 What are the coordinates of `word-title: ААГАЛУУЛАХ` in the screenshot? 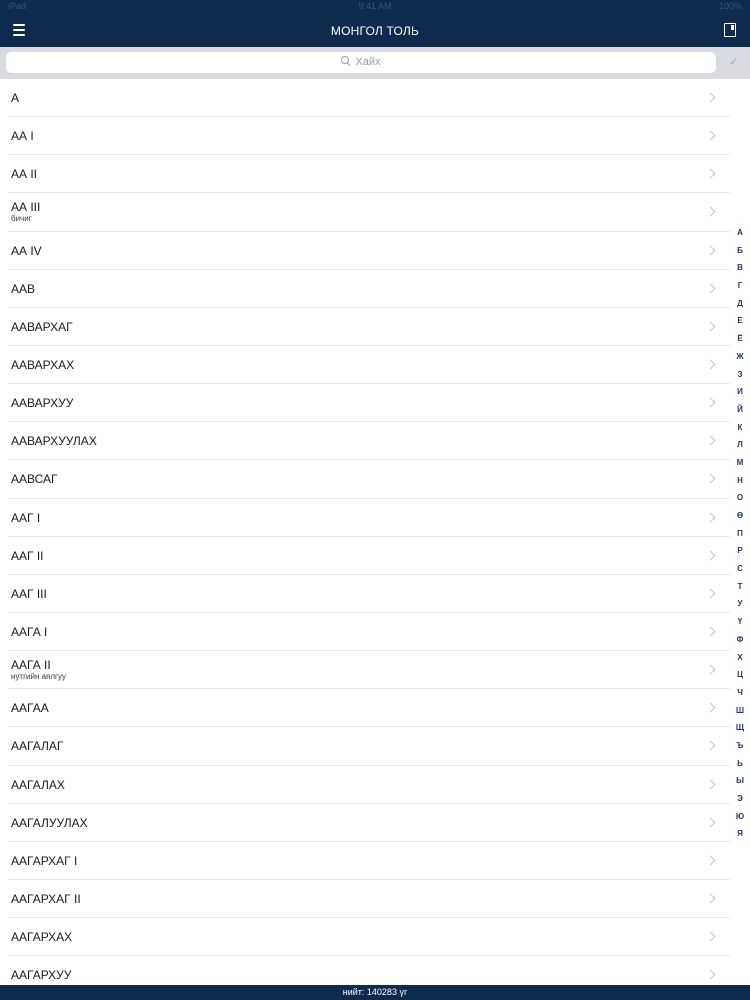 It's located at (49, 822).